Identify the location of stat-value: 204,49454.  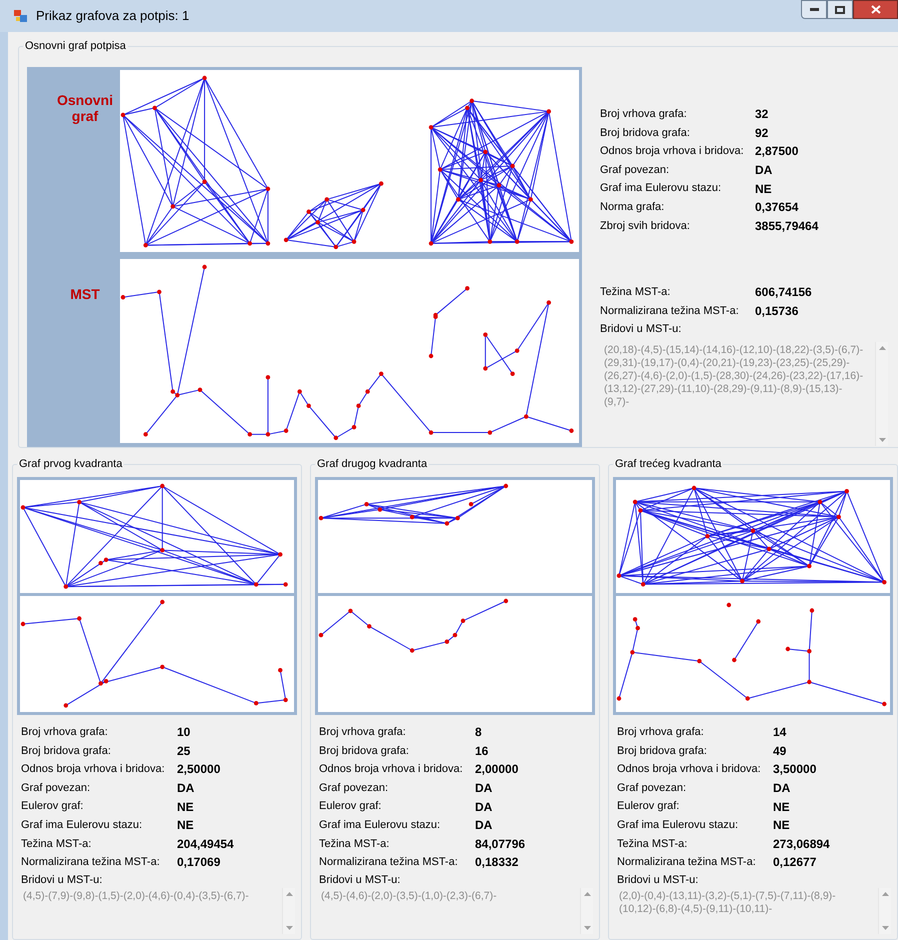
(205, 844).